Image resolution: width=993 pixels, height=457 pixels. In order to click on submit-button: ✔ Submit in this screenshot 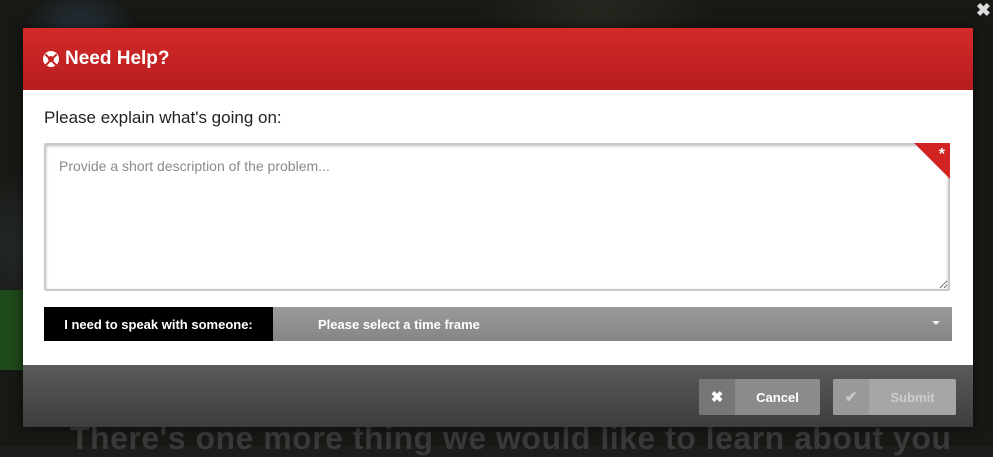, I will do `click(894, 397)`.